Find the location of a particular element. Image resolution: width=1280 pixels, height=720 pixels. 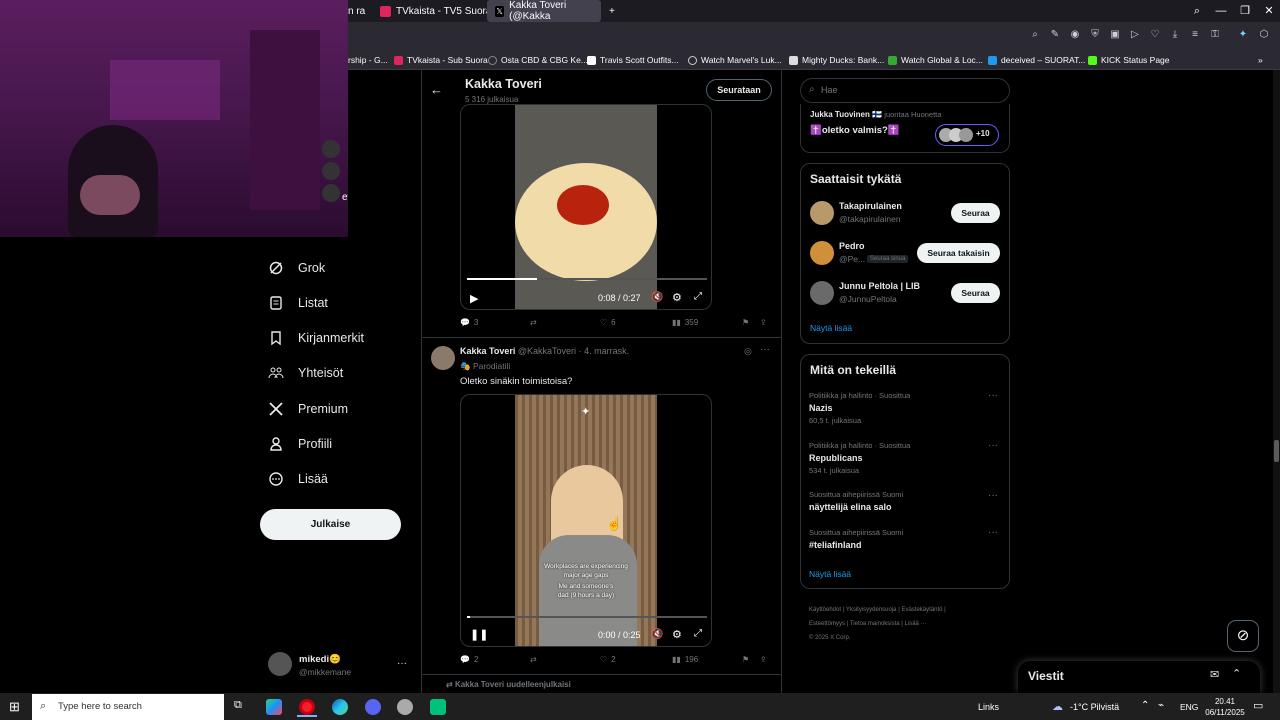

like-button: ♡ 2 is located at coordinates (608, 659).